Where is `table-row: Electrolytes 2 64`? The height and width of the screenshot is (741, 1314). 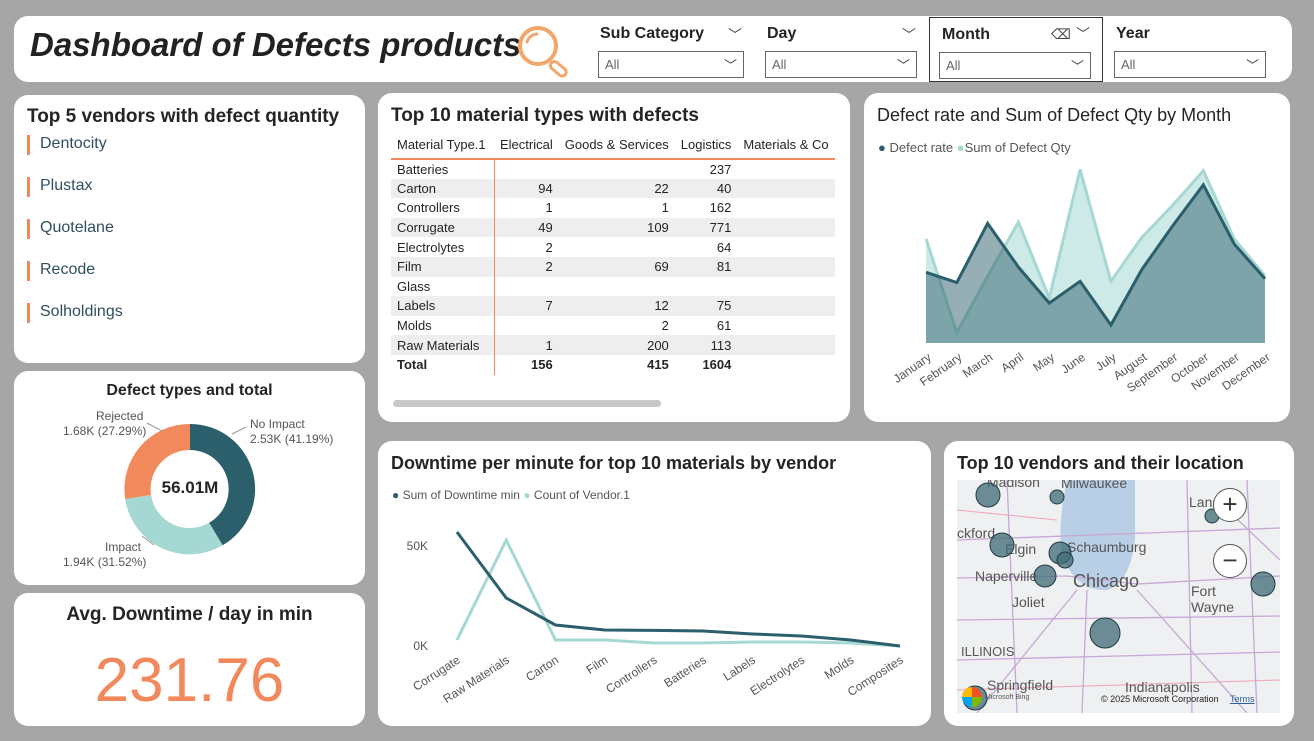 table-row: Electrolytes 2 64 is located at coordinates (613, 247).